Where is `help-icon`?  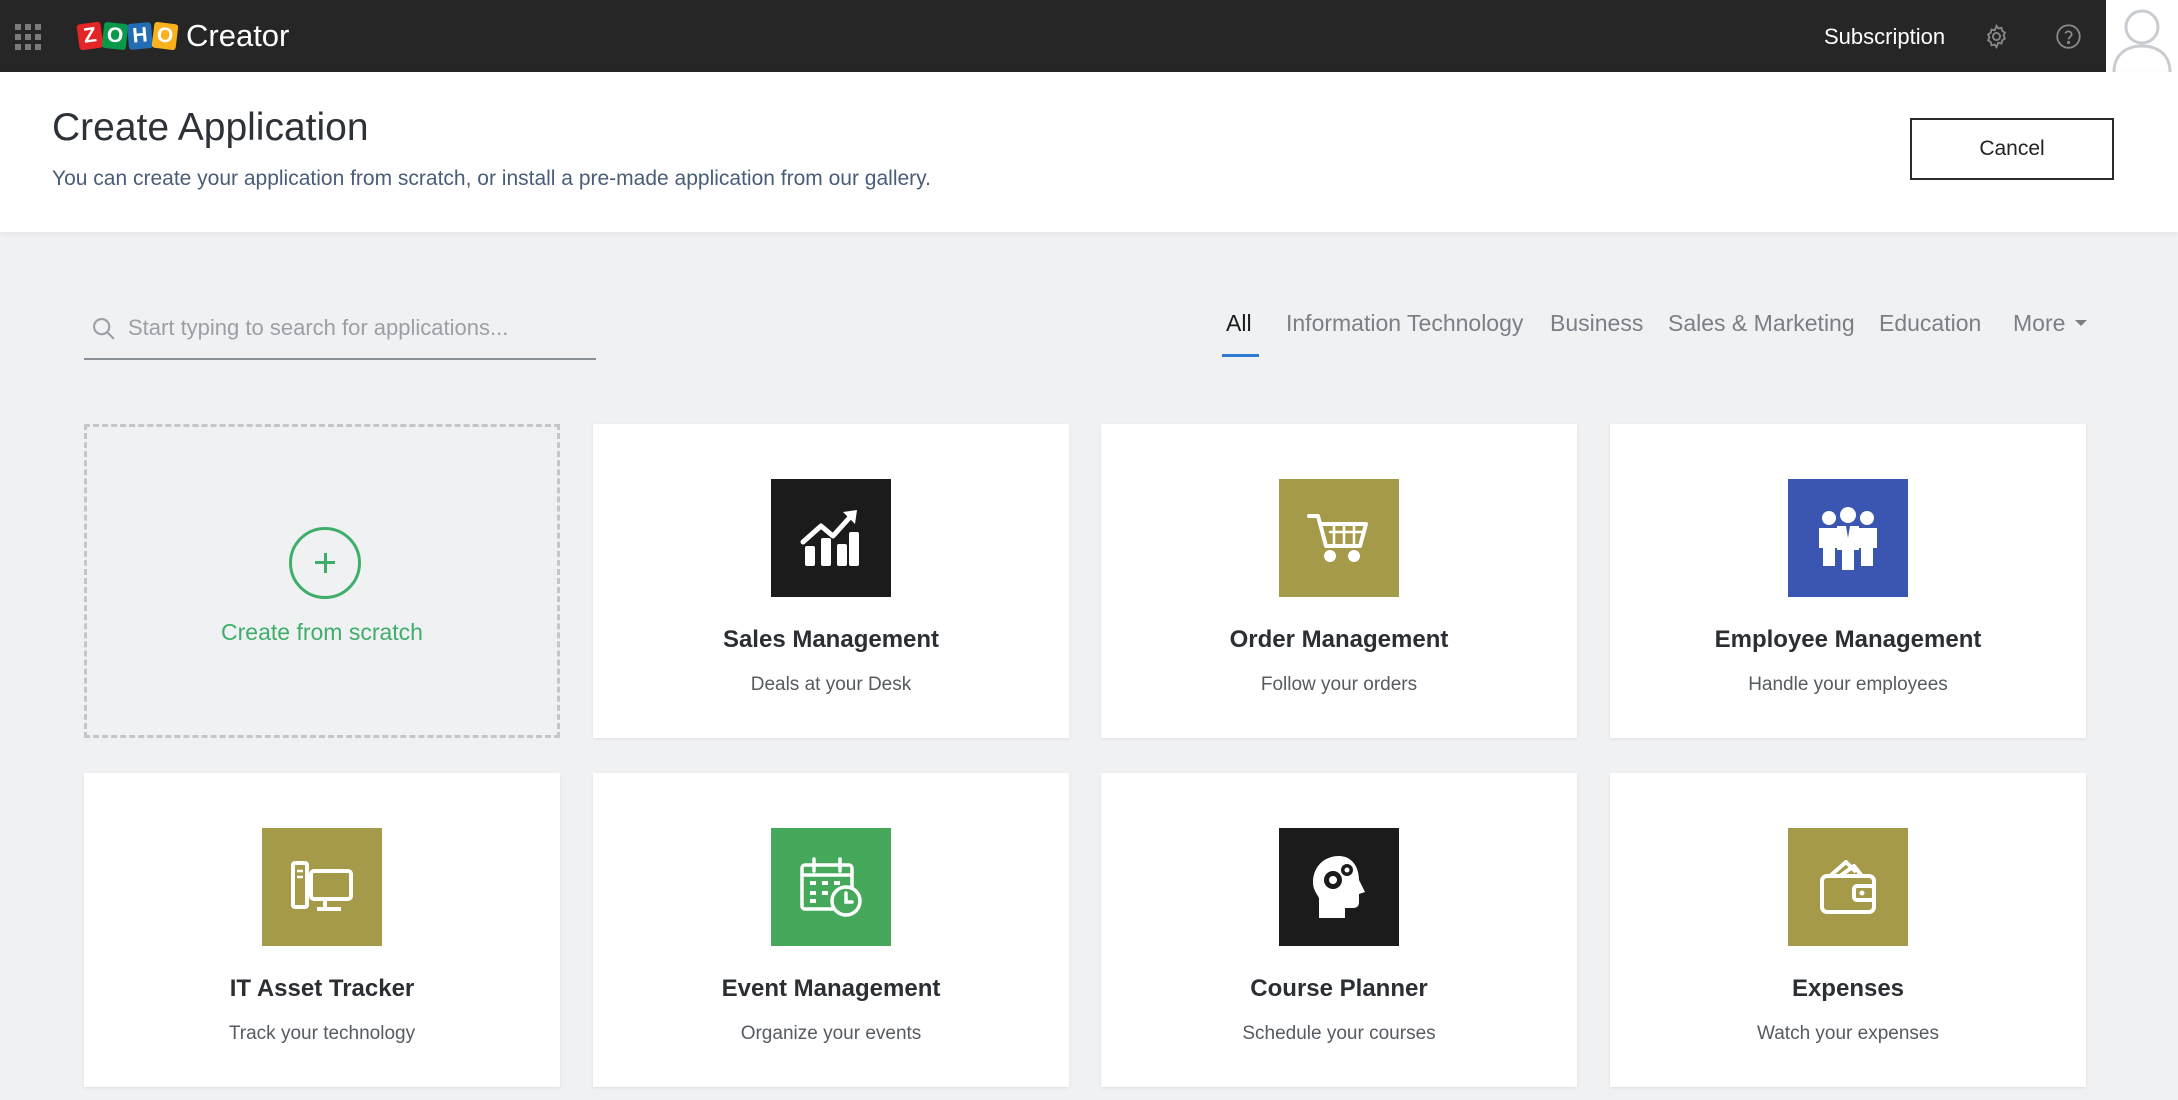
help-icon is located at coordinates (2068, 36).